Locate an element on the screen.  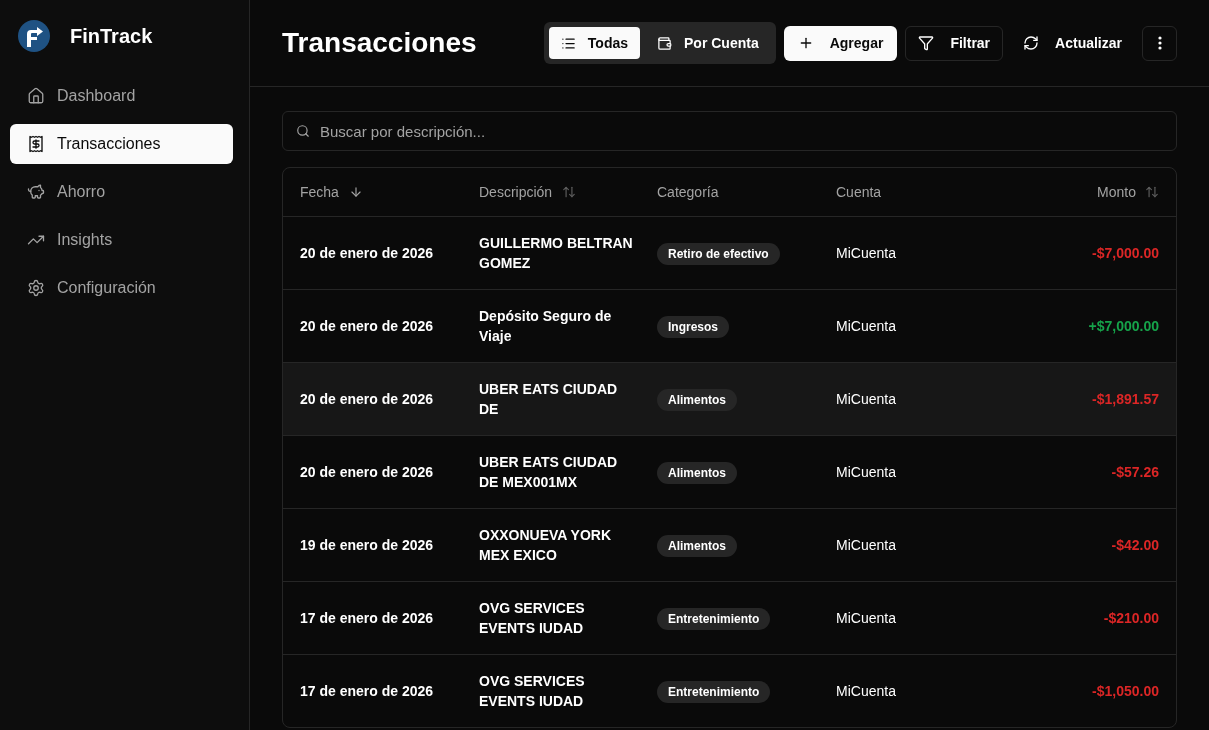
table-row: 20 de enero de 2026 UBER EATS CIUDAD DE Alimentos MiCuenta -$1,891.57 is located at coordinates (729, 398).